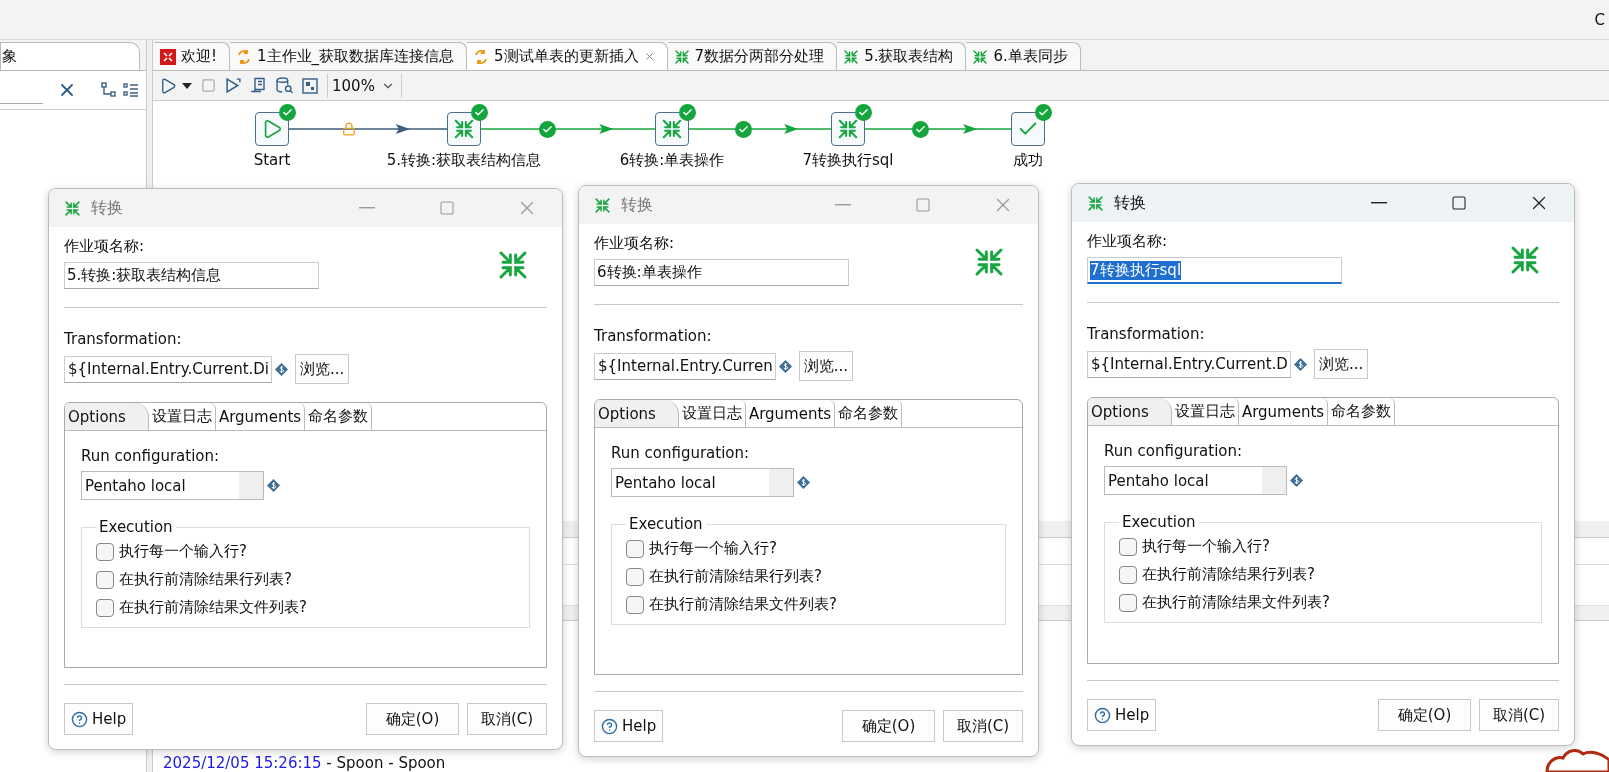 This screenshot has width=1609, height=772. What do you see at coordinates (233, 85) in the screenshot?
I see `preview-icon` at bounding box center [233, 85].